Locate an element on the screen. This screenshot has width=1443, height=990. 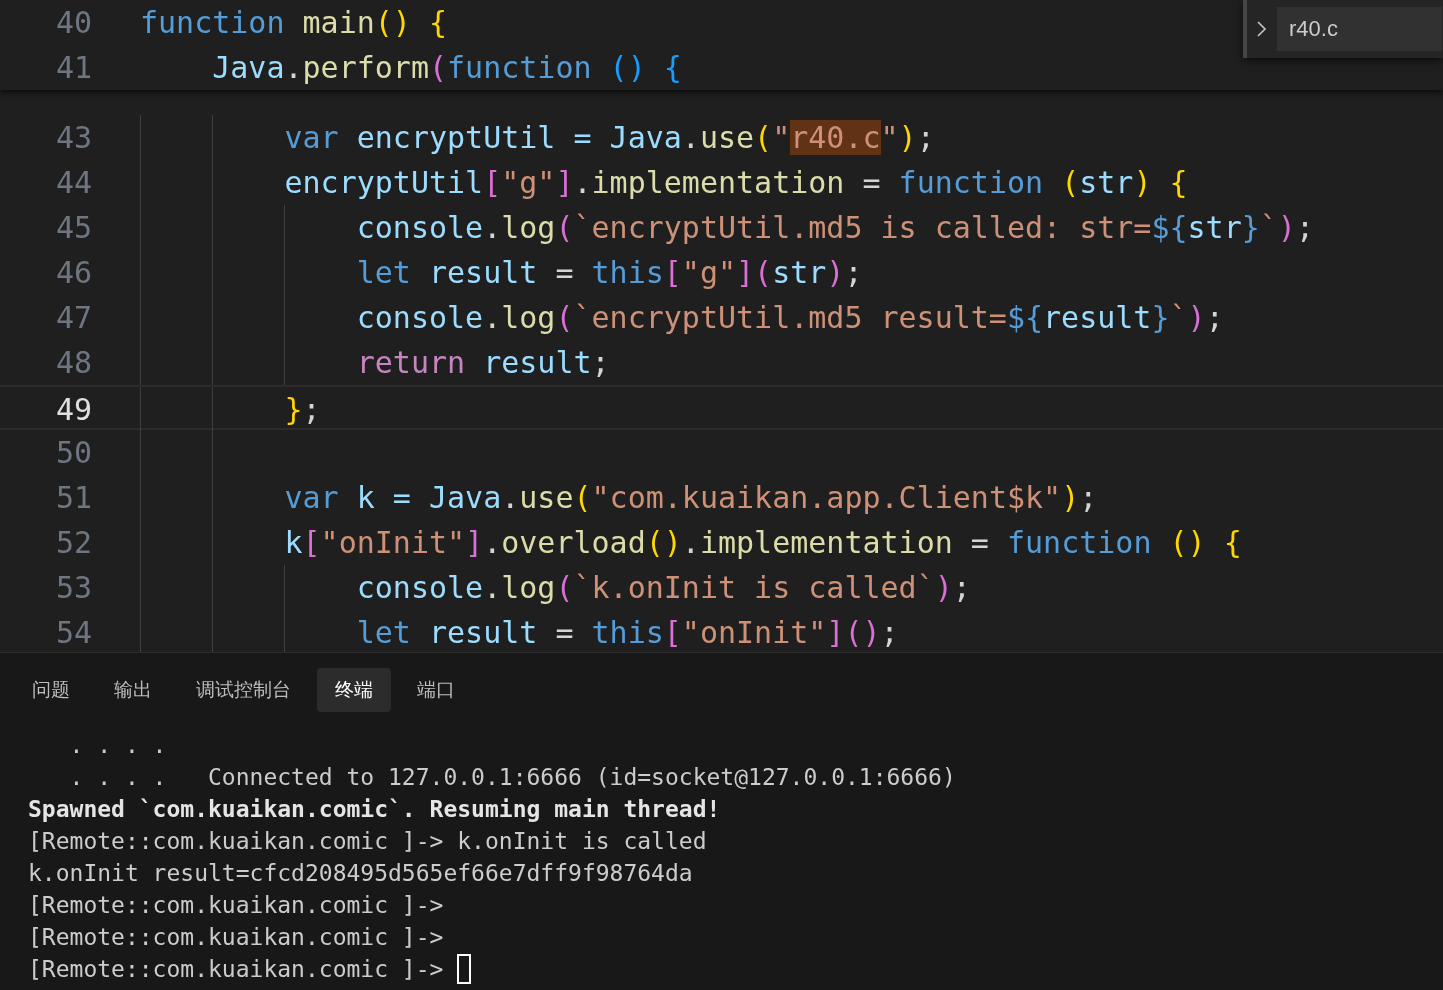
line-number: 54 is located at coordinates (73, 633).